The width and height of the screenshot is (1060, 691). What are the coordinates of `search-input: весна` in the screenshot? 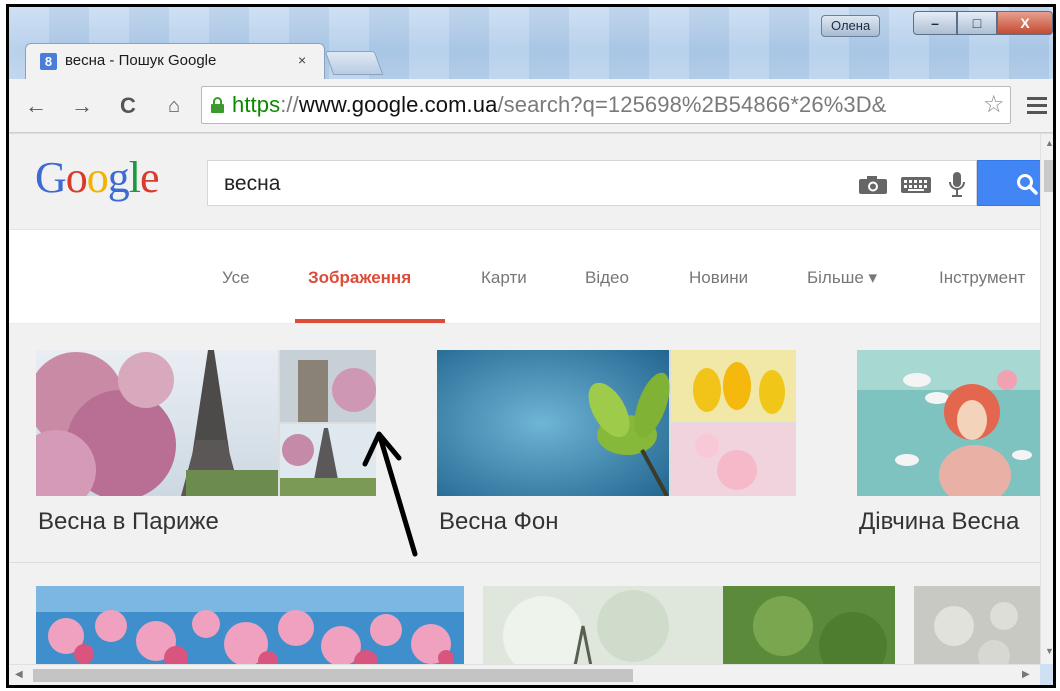 It's located at (592, 183).